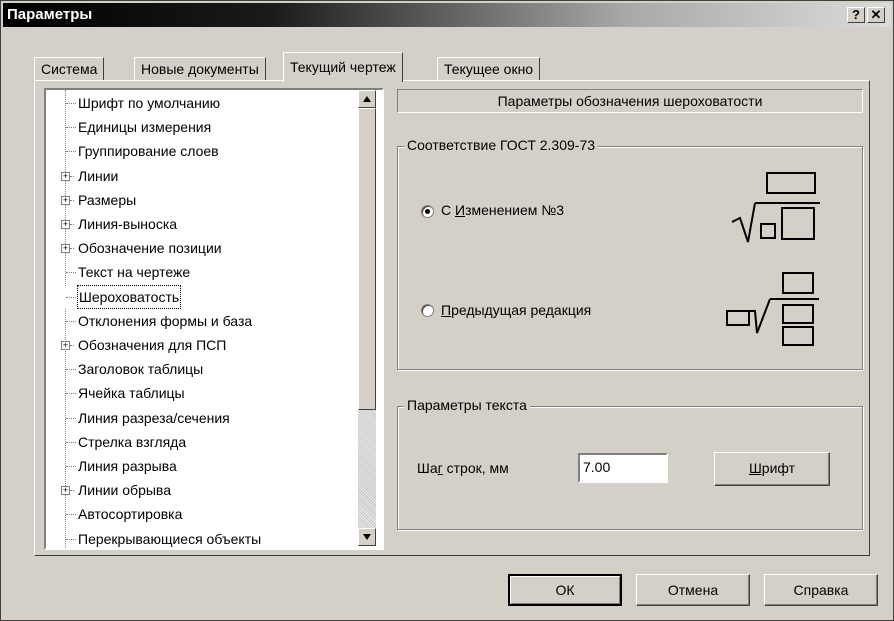 The image size is (894, 621). I want to click on tree-item-label: Стрелка взгляда, so click(132, 441).